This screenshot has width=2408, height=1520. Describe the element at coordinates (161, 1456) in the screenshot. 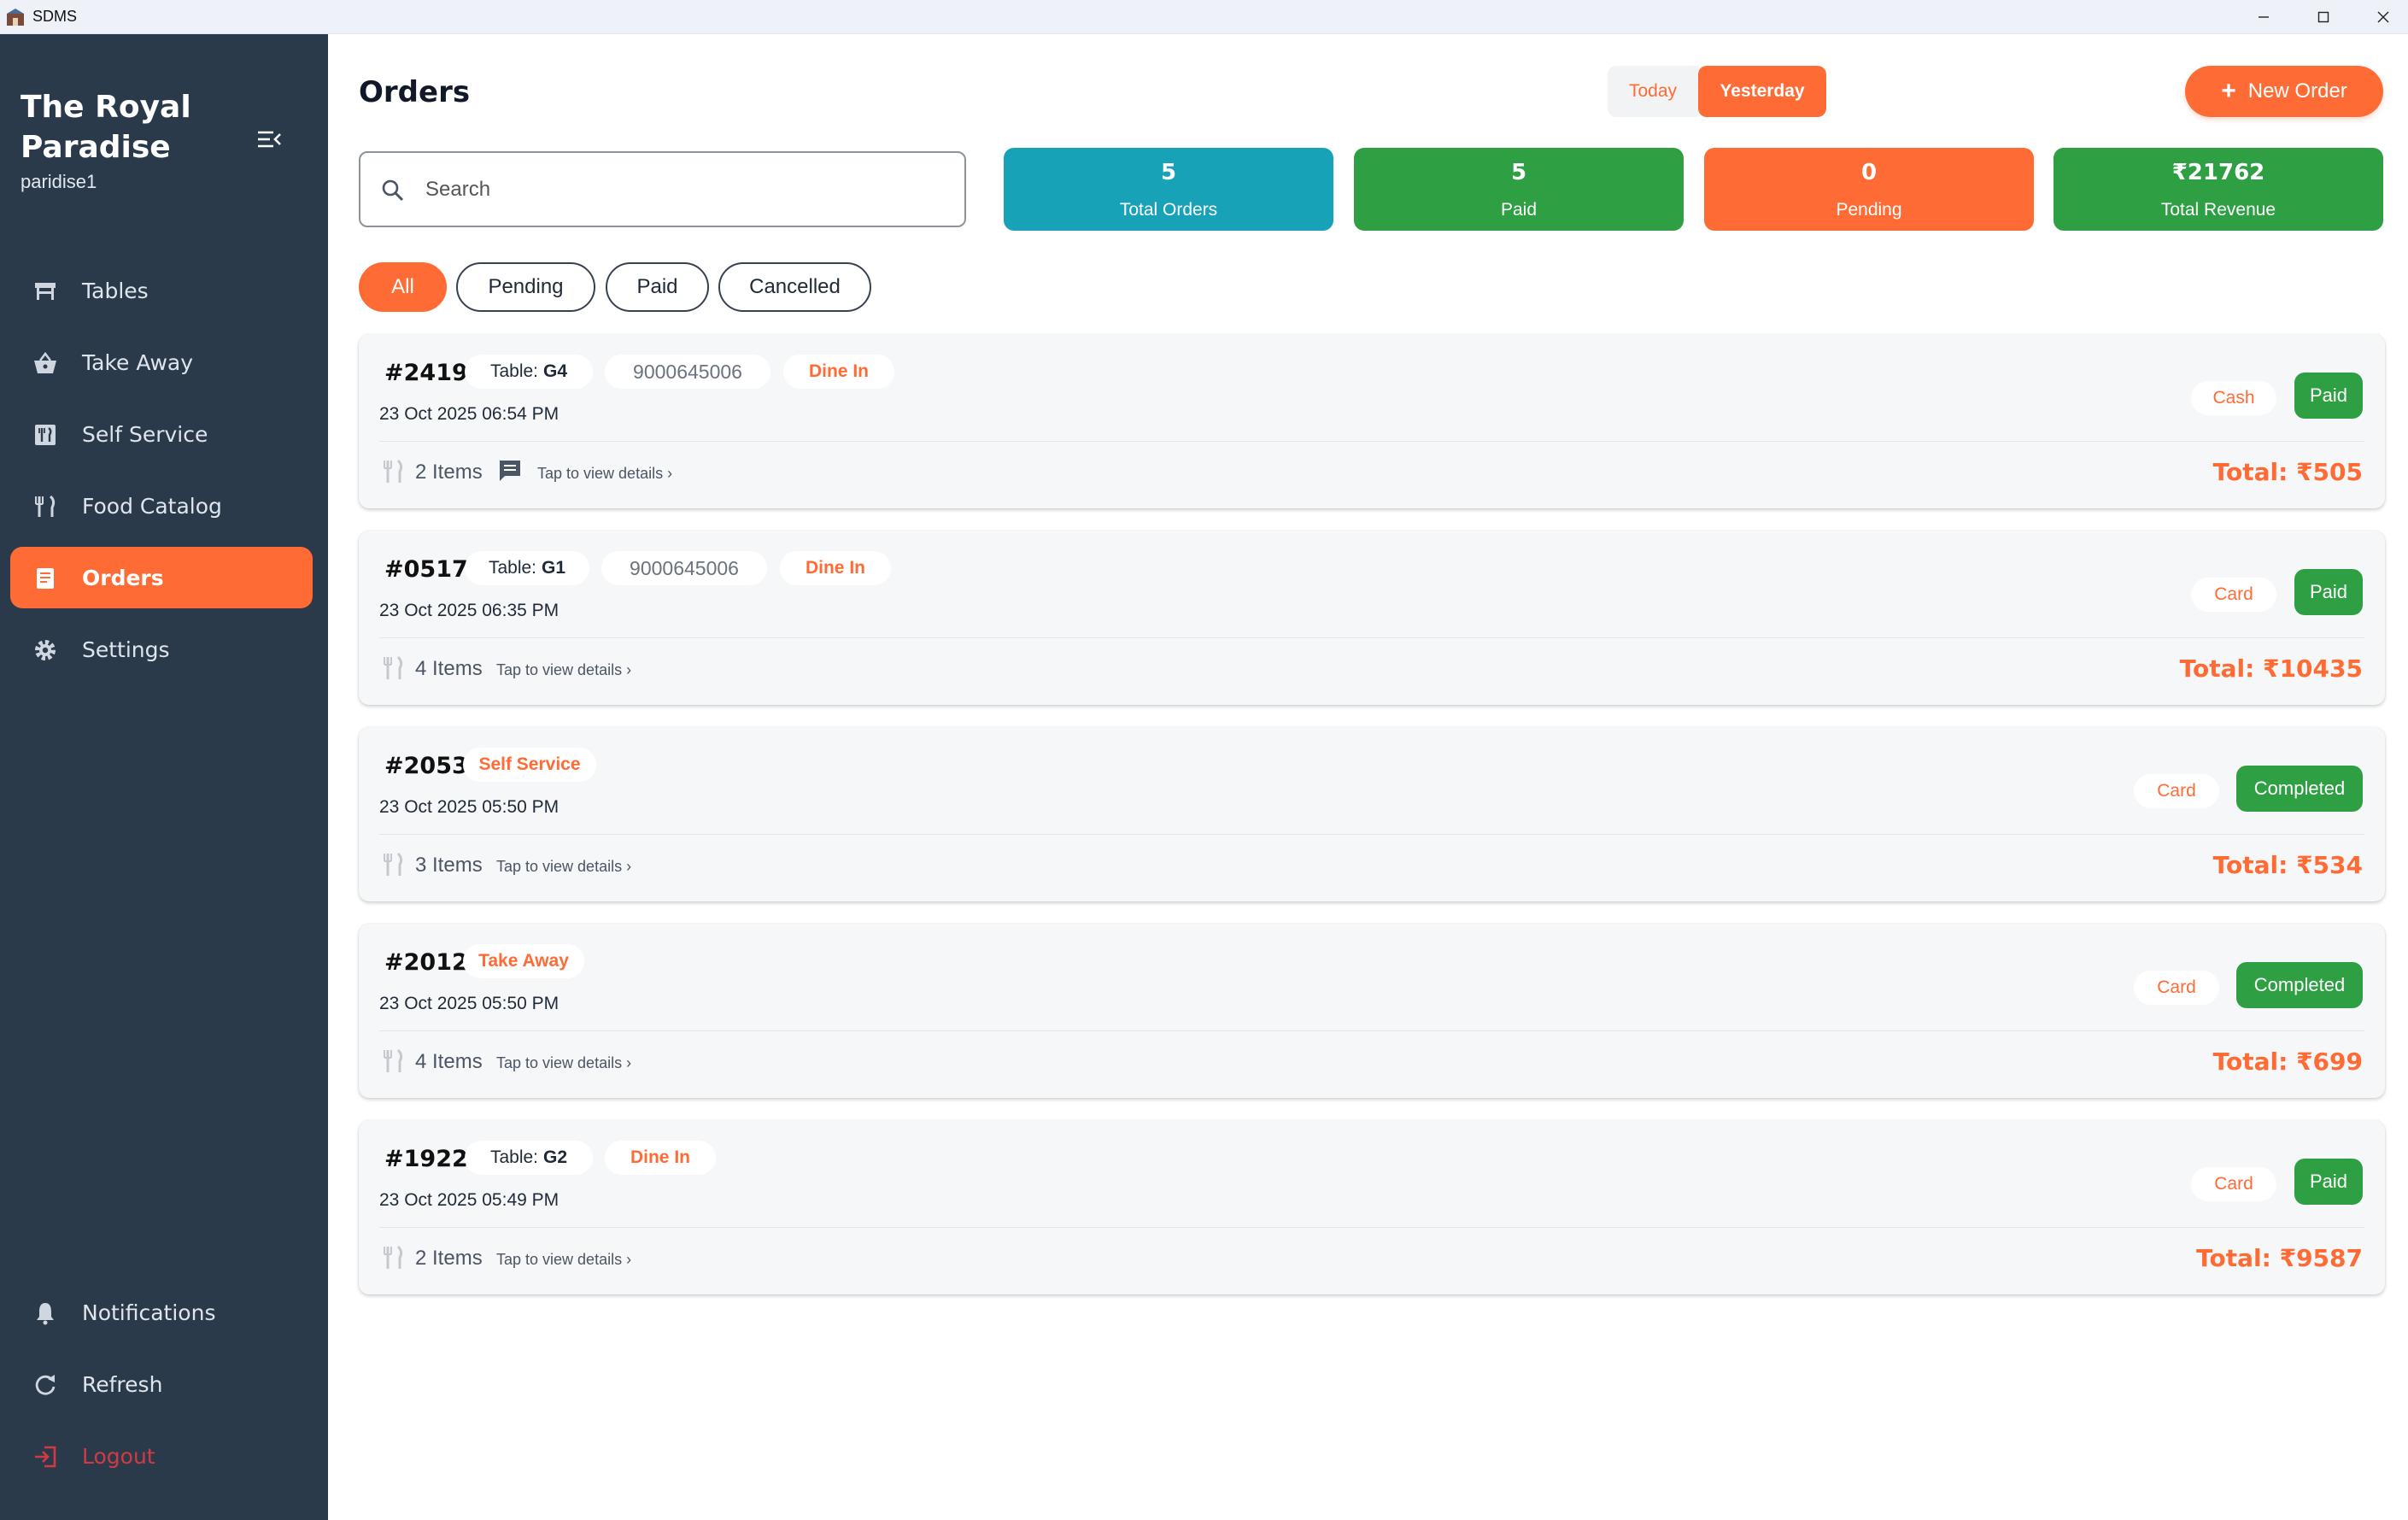

I see `sidebar-item-logout: Logout` at that location.